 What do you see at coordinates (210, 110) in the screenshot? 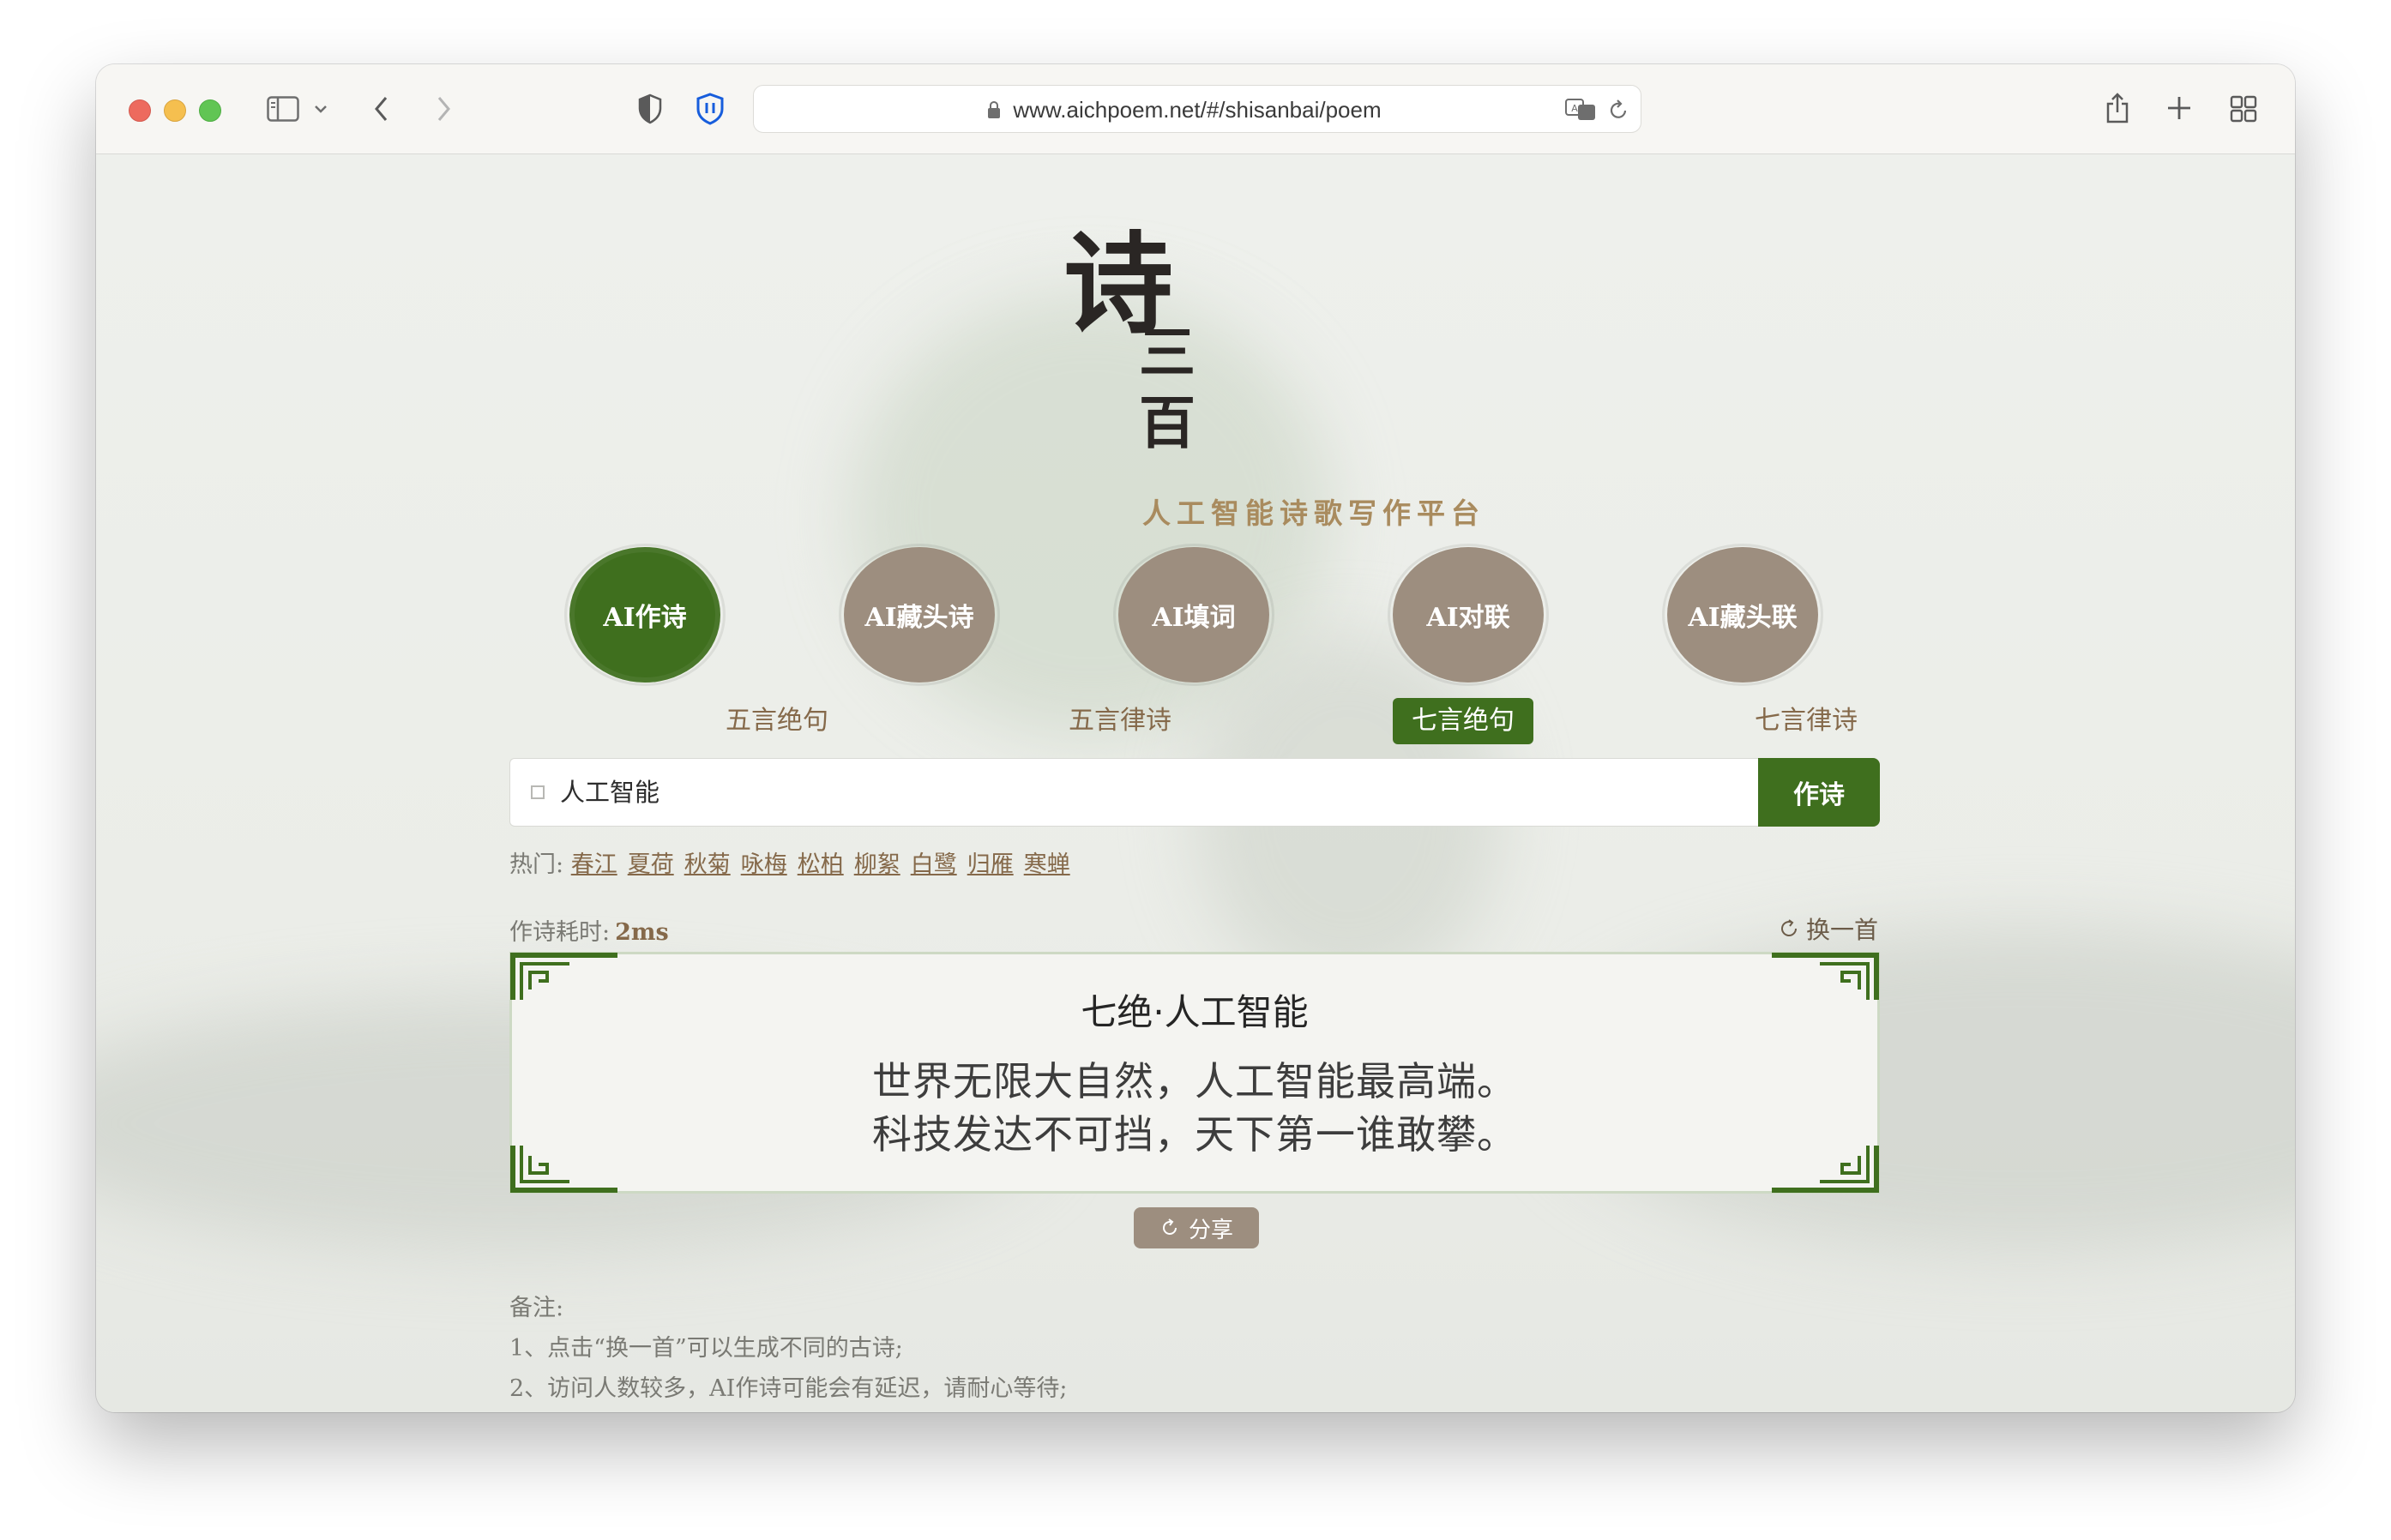
I see `zoom-window-button` at bounding box center [210, 110].